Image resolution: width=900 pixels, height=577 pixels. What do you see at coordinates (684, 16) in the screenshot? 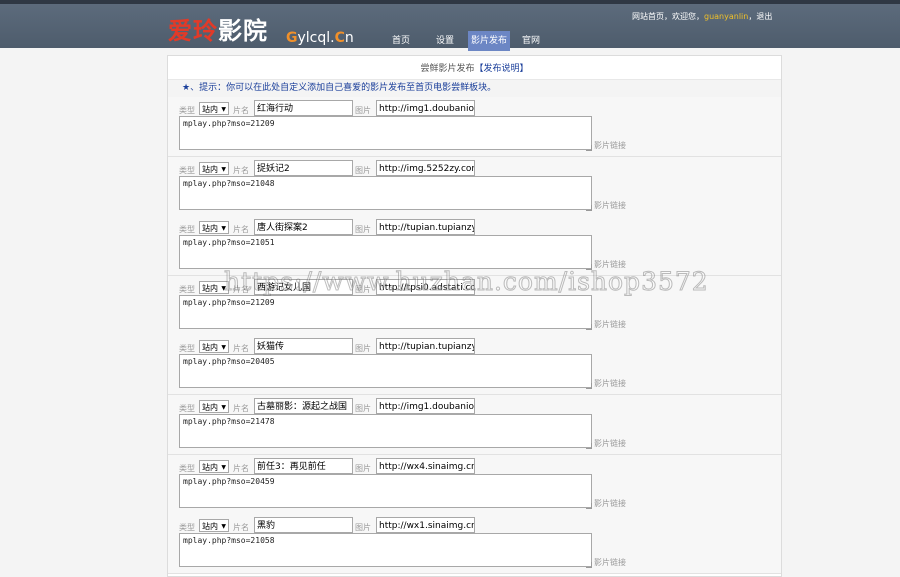
I see `welcome-text: ，欢迎您，` at bounding box center [684, 16].